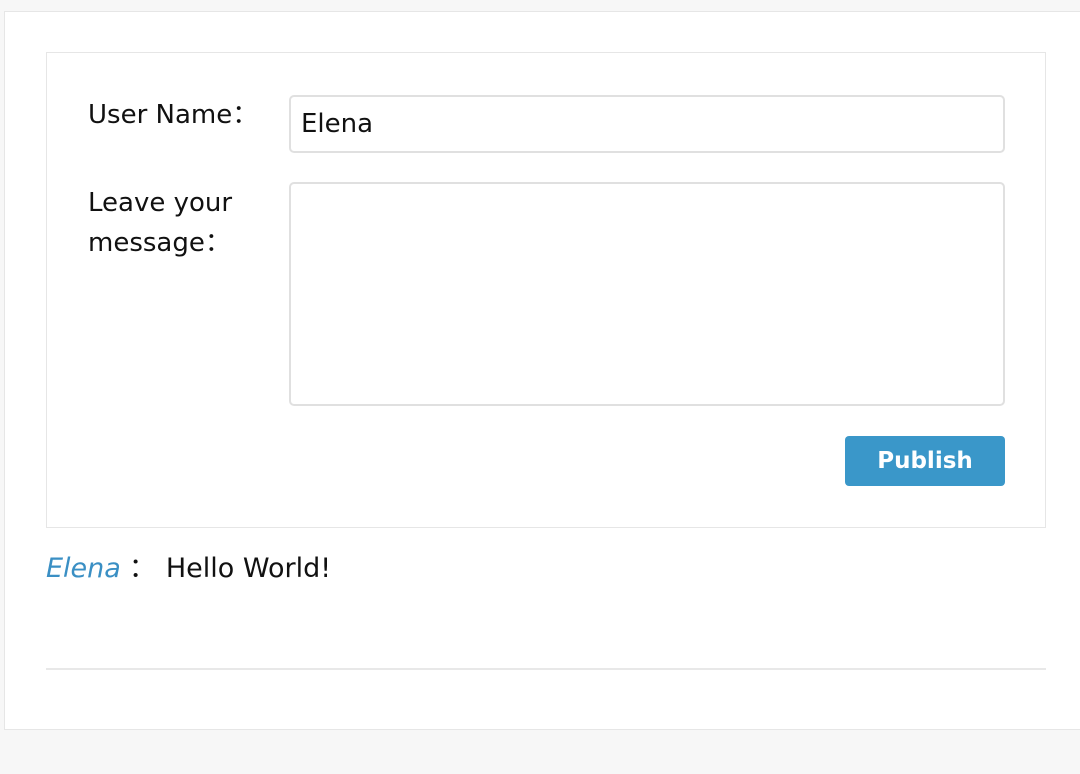 Image resolution: width=1080 pixels, height=774 pixels. What do you see at coordinates (546, 669) in the screenshot?
I see `divider` at bounding box center [546, 669].